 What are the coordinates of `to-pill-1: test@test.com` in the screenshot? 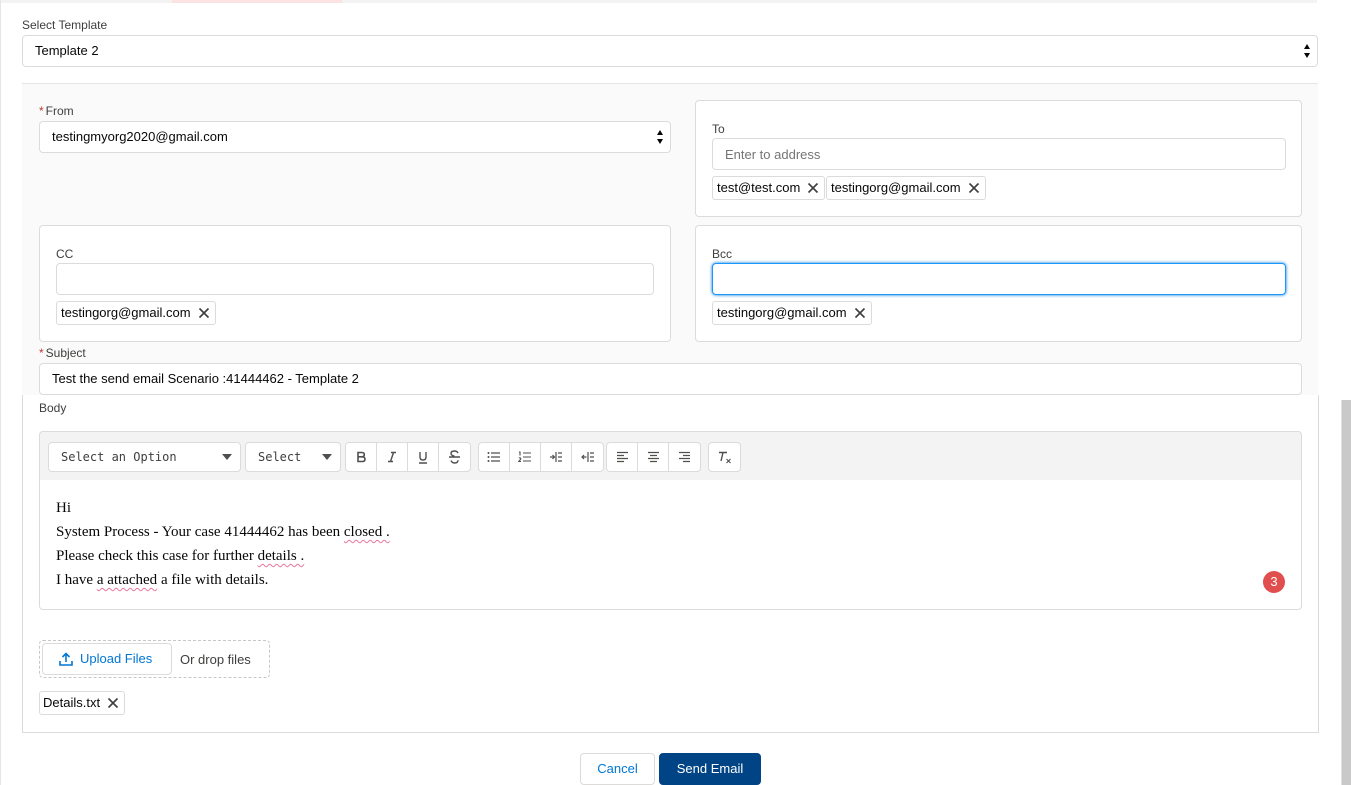 It's located at (769, 188).